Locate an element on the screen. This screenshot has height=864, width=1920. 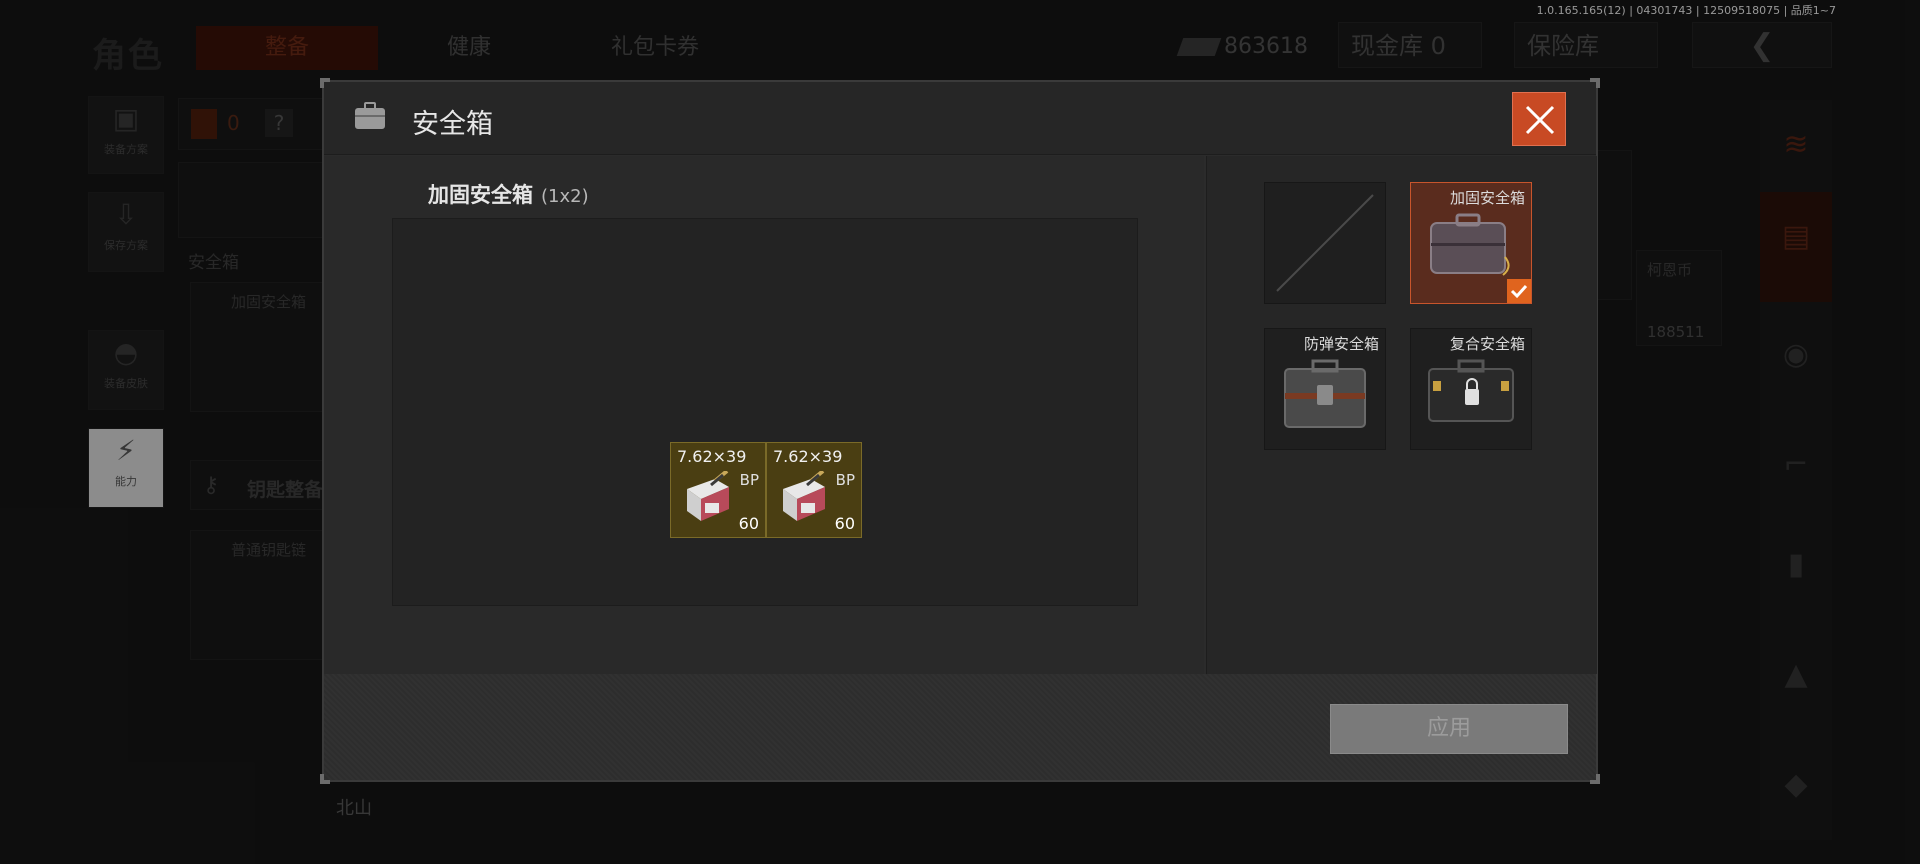
container-slot-empty is located at coordinates (1325, 243).